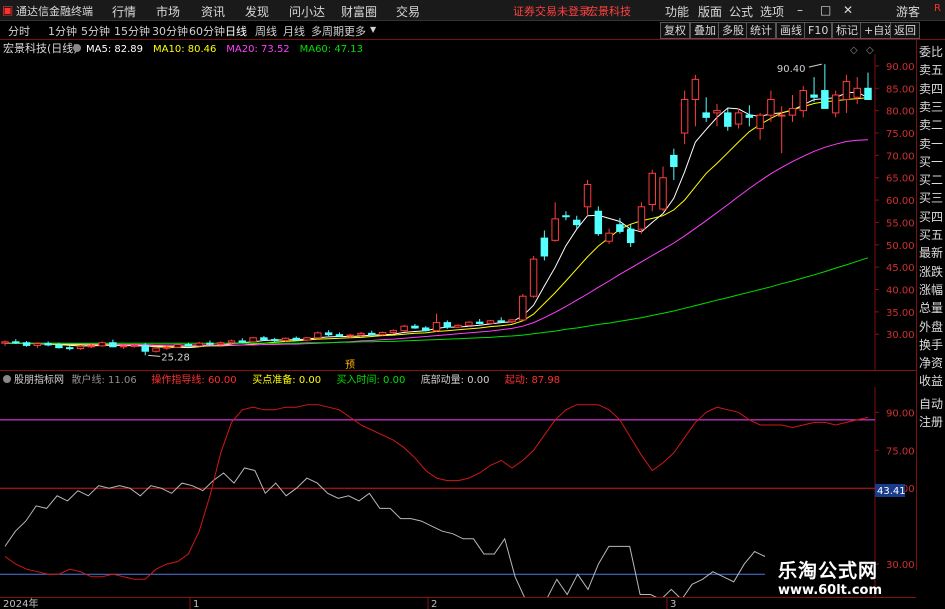  What do you see at coordinates (931, 403) in the screenshot?
I see `sidebar-item-19: 自动` at bounding box center [931, 403].